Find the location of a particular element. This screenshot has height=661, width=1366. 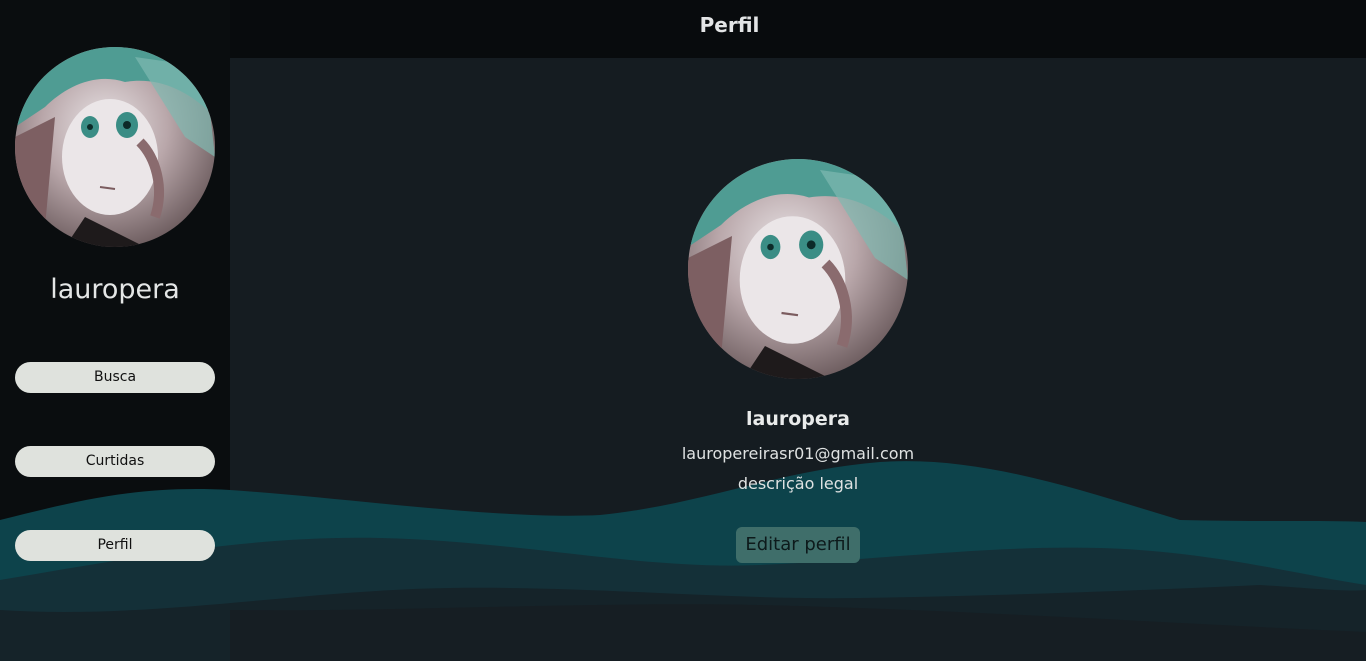

nav-busca-button: Busca is located at coordinates (115, 377).